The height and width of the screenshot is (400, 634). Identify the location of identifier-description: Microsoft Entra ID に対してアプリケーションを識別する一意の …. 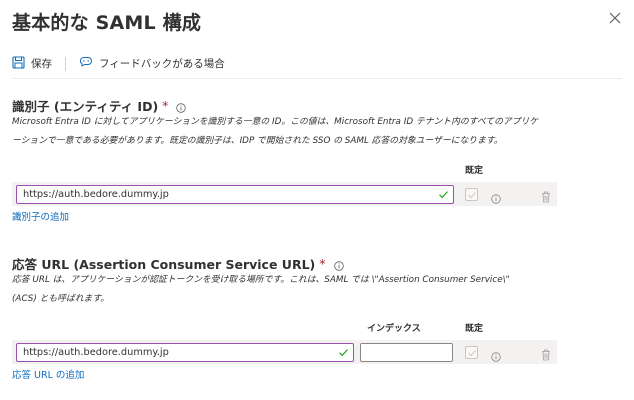
(292, 132).